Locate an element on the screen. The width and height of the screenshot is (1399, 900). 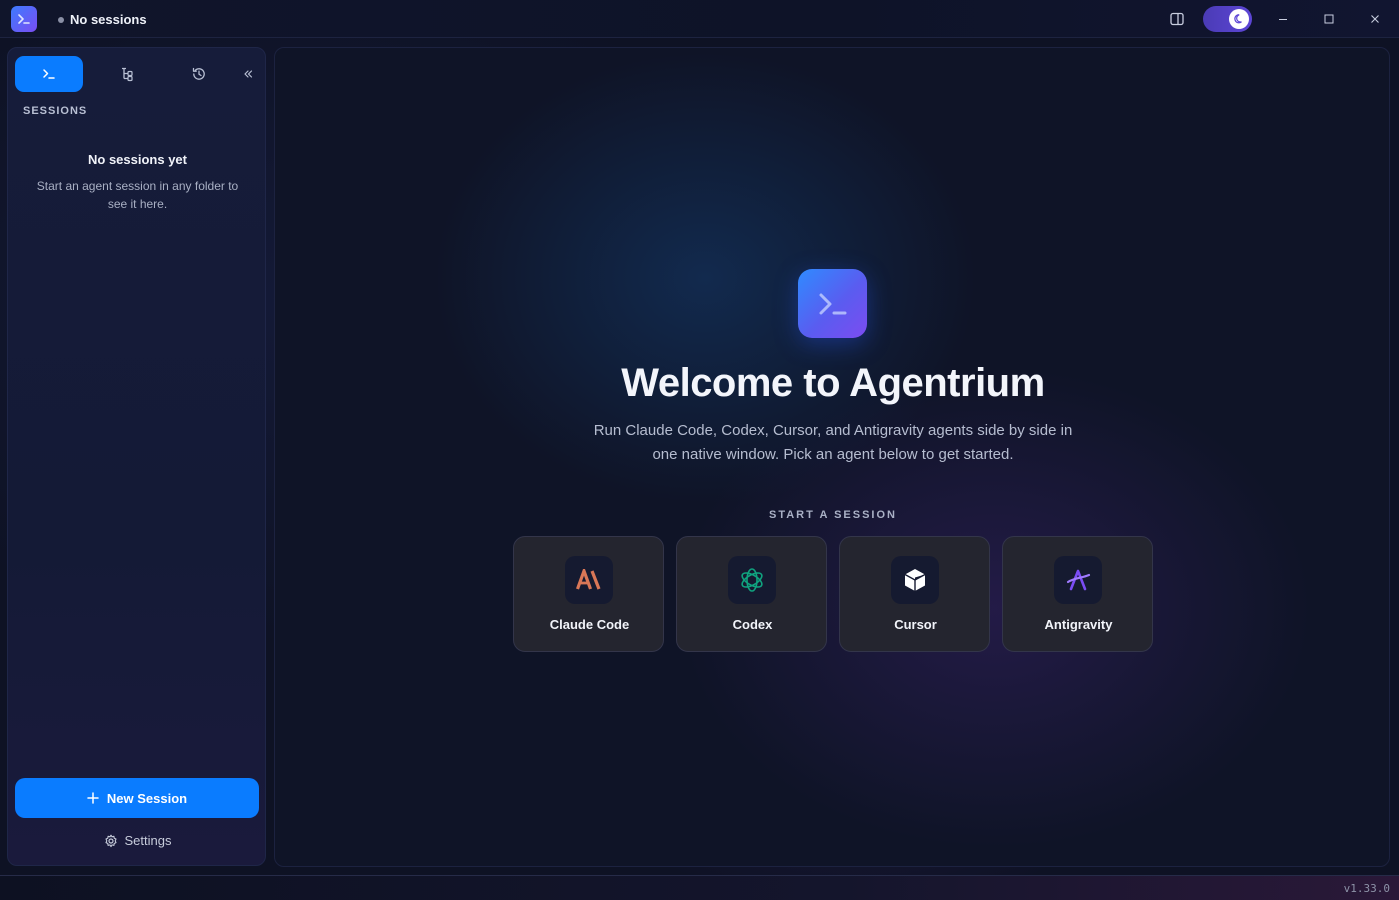
agent-card-codex: Codex is located at coordinates (751, 594).